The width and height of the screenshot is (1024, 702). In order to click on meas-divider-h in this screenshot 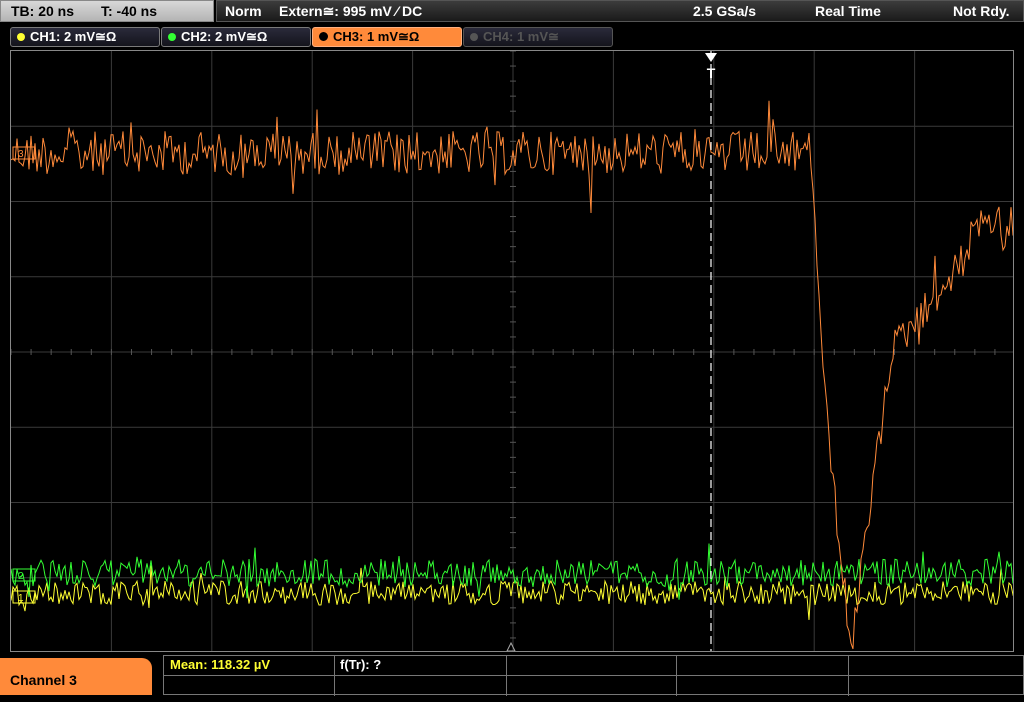, I will do `click(594, 675)`.